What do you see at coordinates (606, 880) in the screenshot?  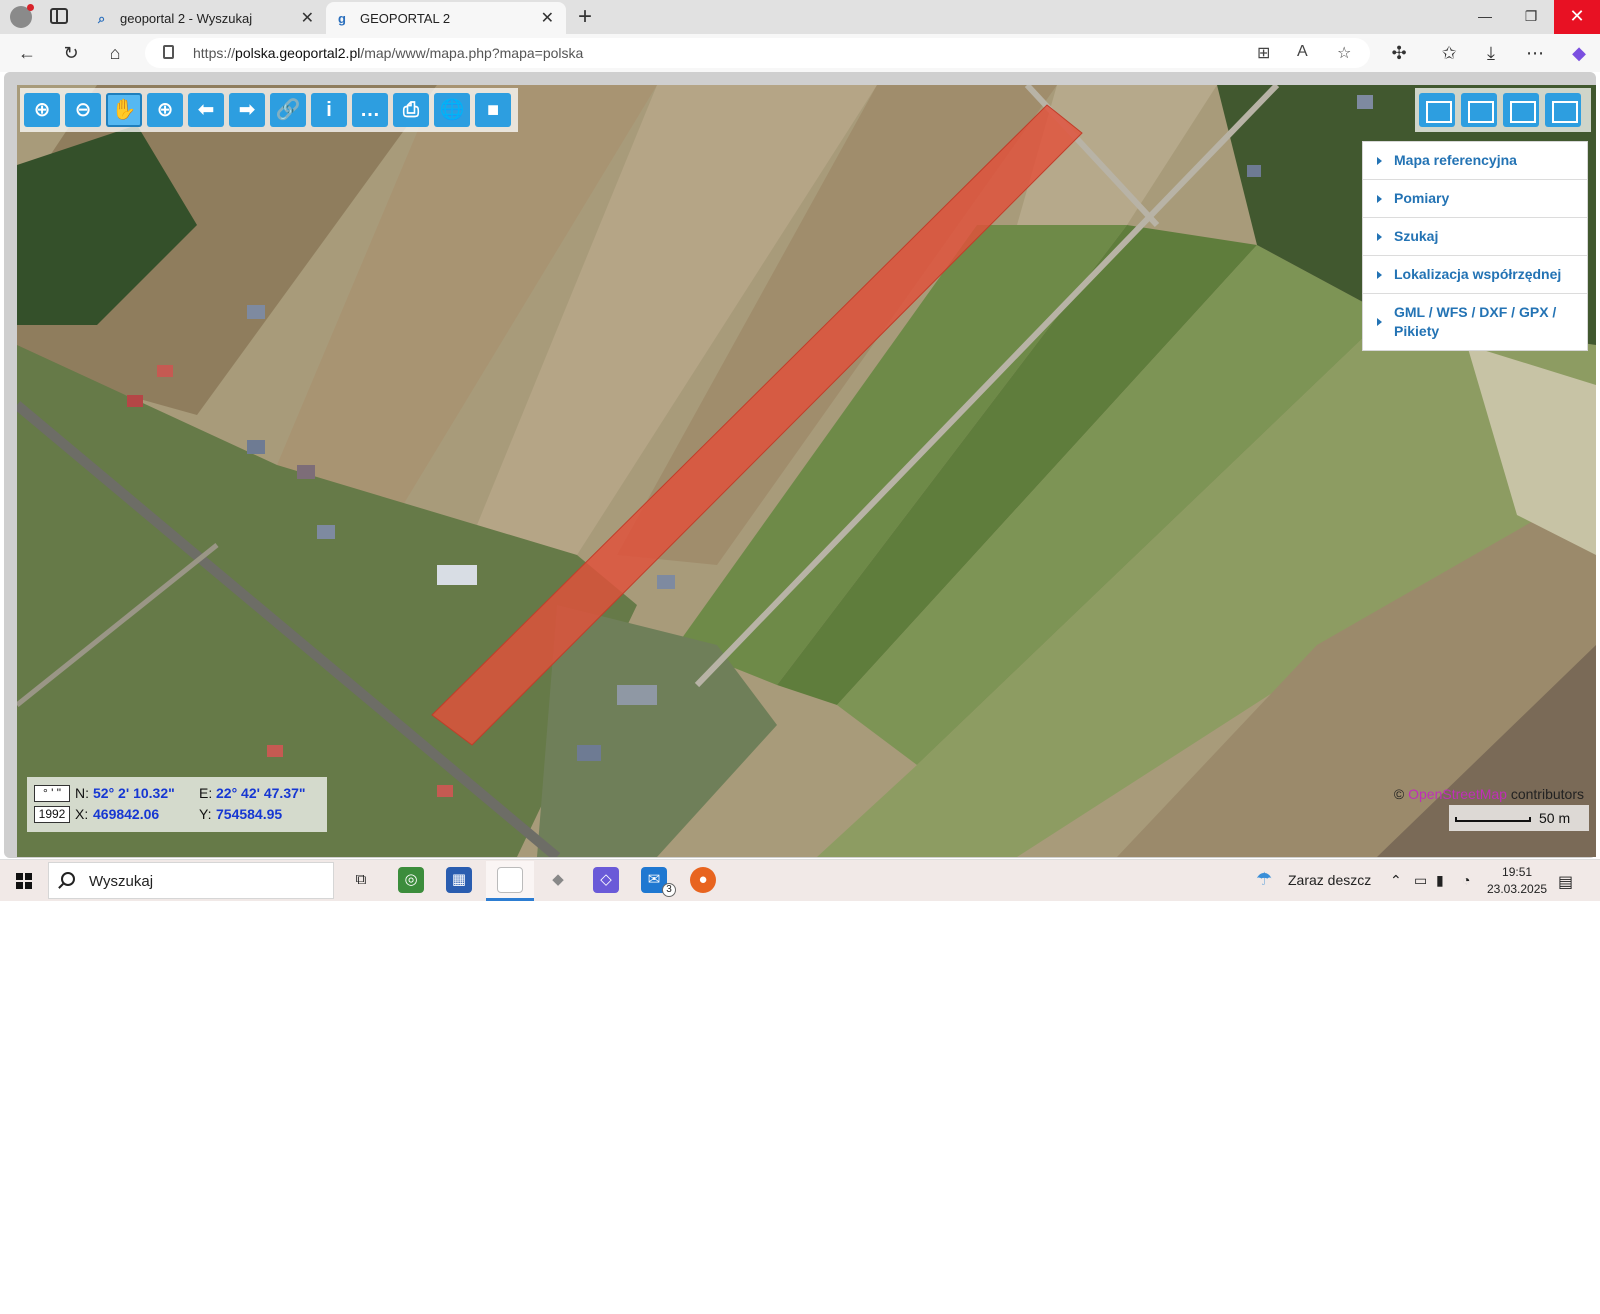 I see `copilot-app-icon: ◇` at bounding box center [606, 880].